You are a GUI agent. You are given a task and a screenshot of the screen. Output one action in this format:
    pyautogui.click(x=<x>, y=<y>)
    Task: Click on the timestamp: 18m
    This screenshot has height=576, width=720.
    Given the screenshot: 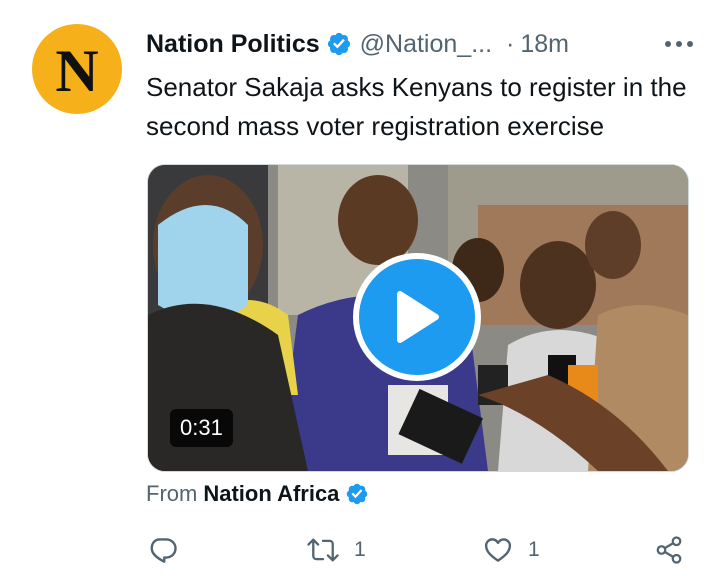 What is the action you would take?
    pyautogui.click(x=544, y=44)
    